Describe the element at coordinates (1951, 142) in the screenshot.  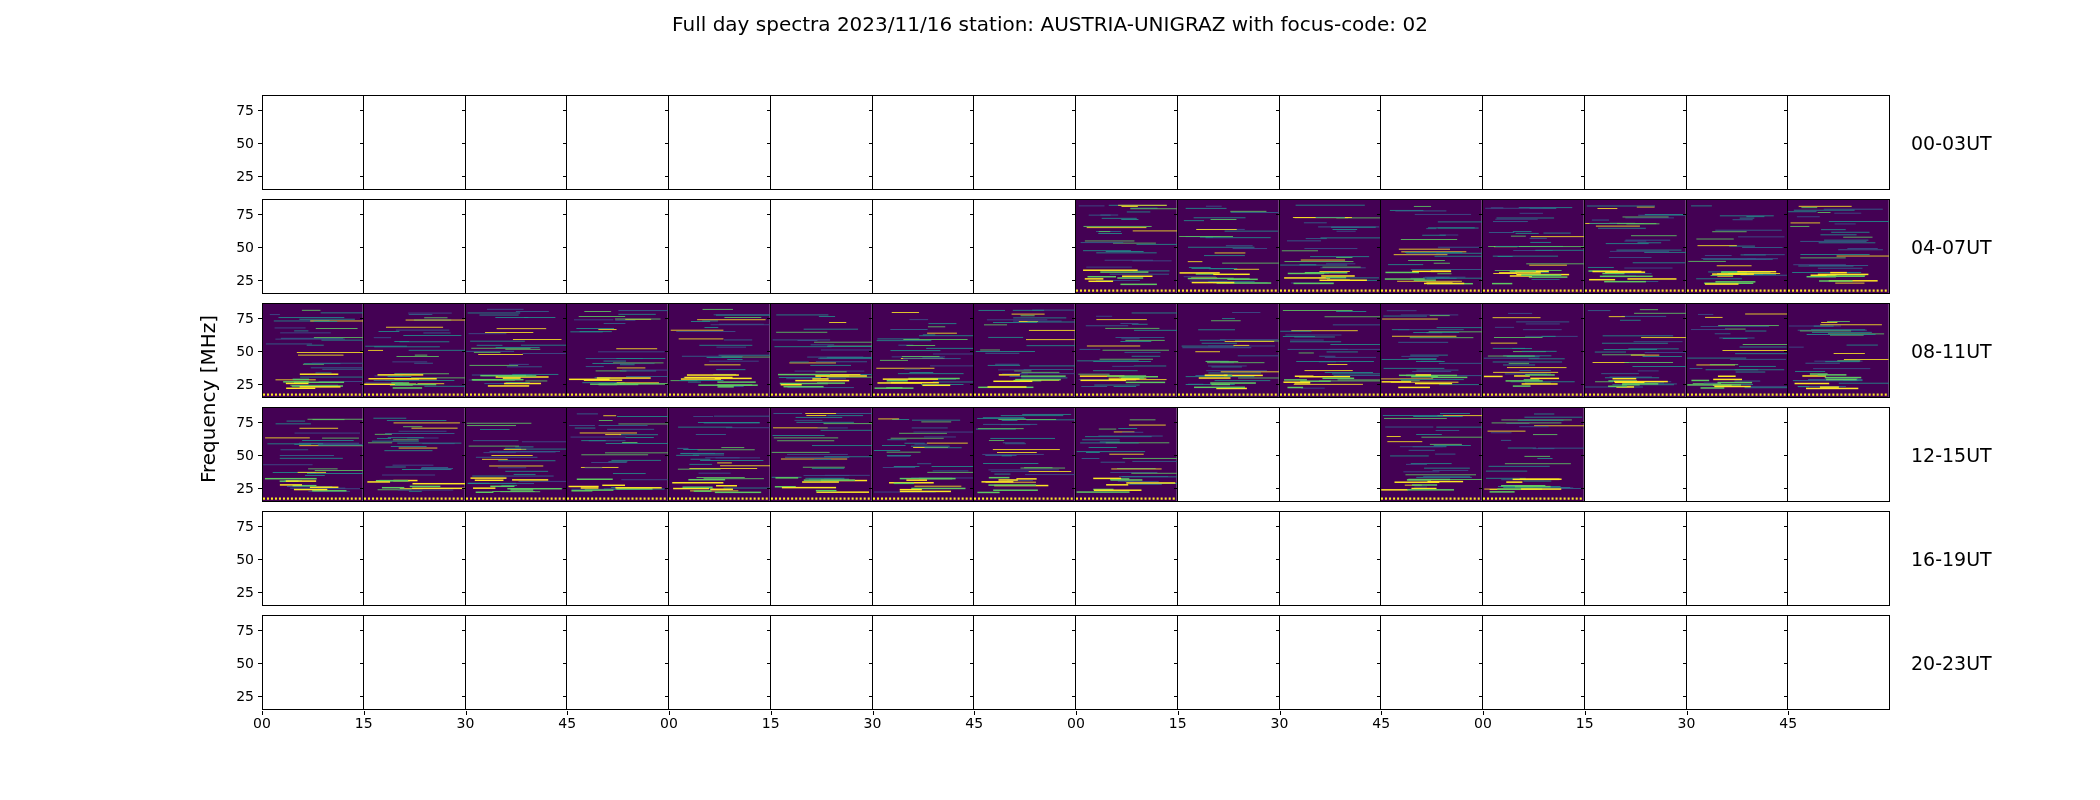
I see `row-time-label: 00-03UT` at that location.